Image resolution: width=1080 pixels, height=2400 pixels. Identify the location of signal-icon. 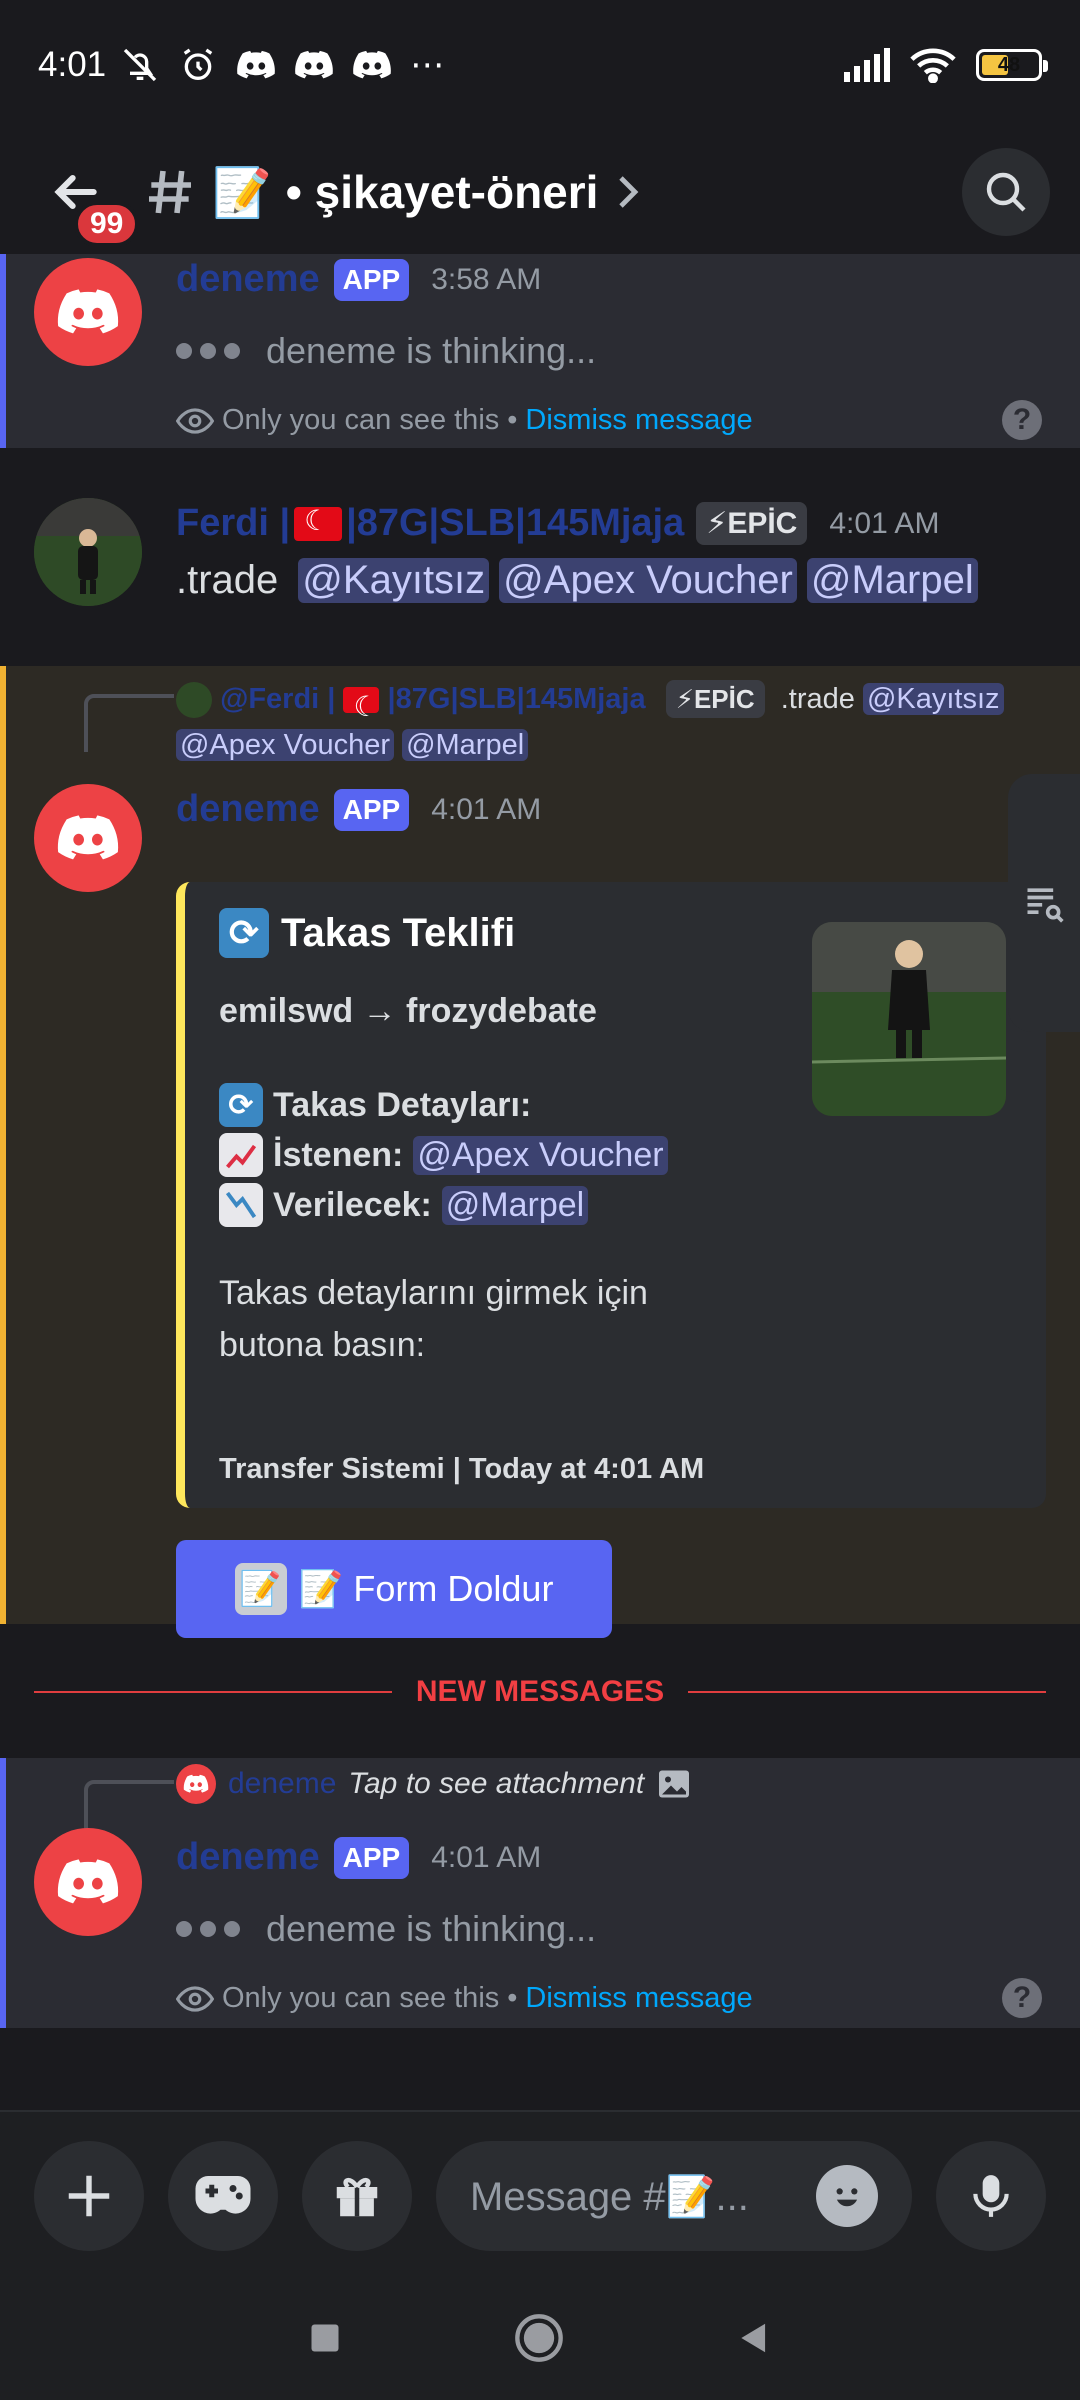
(867, 65).